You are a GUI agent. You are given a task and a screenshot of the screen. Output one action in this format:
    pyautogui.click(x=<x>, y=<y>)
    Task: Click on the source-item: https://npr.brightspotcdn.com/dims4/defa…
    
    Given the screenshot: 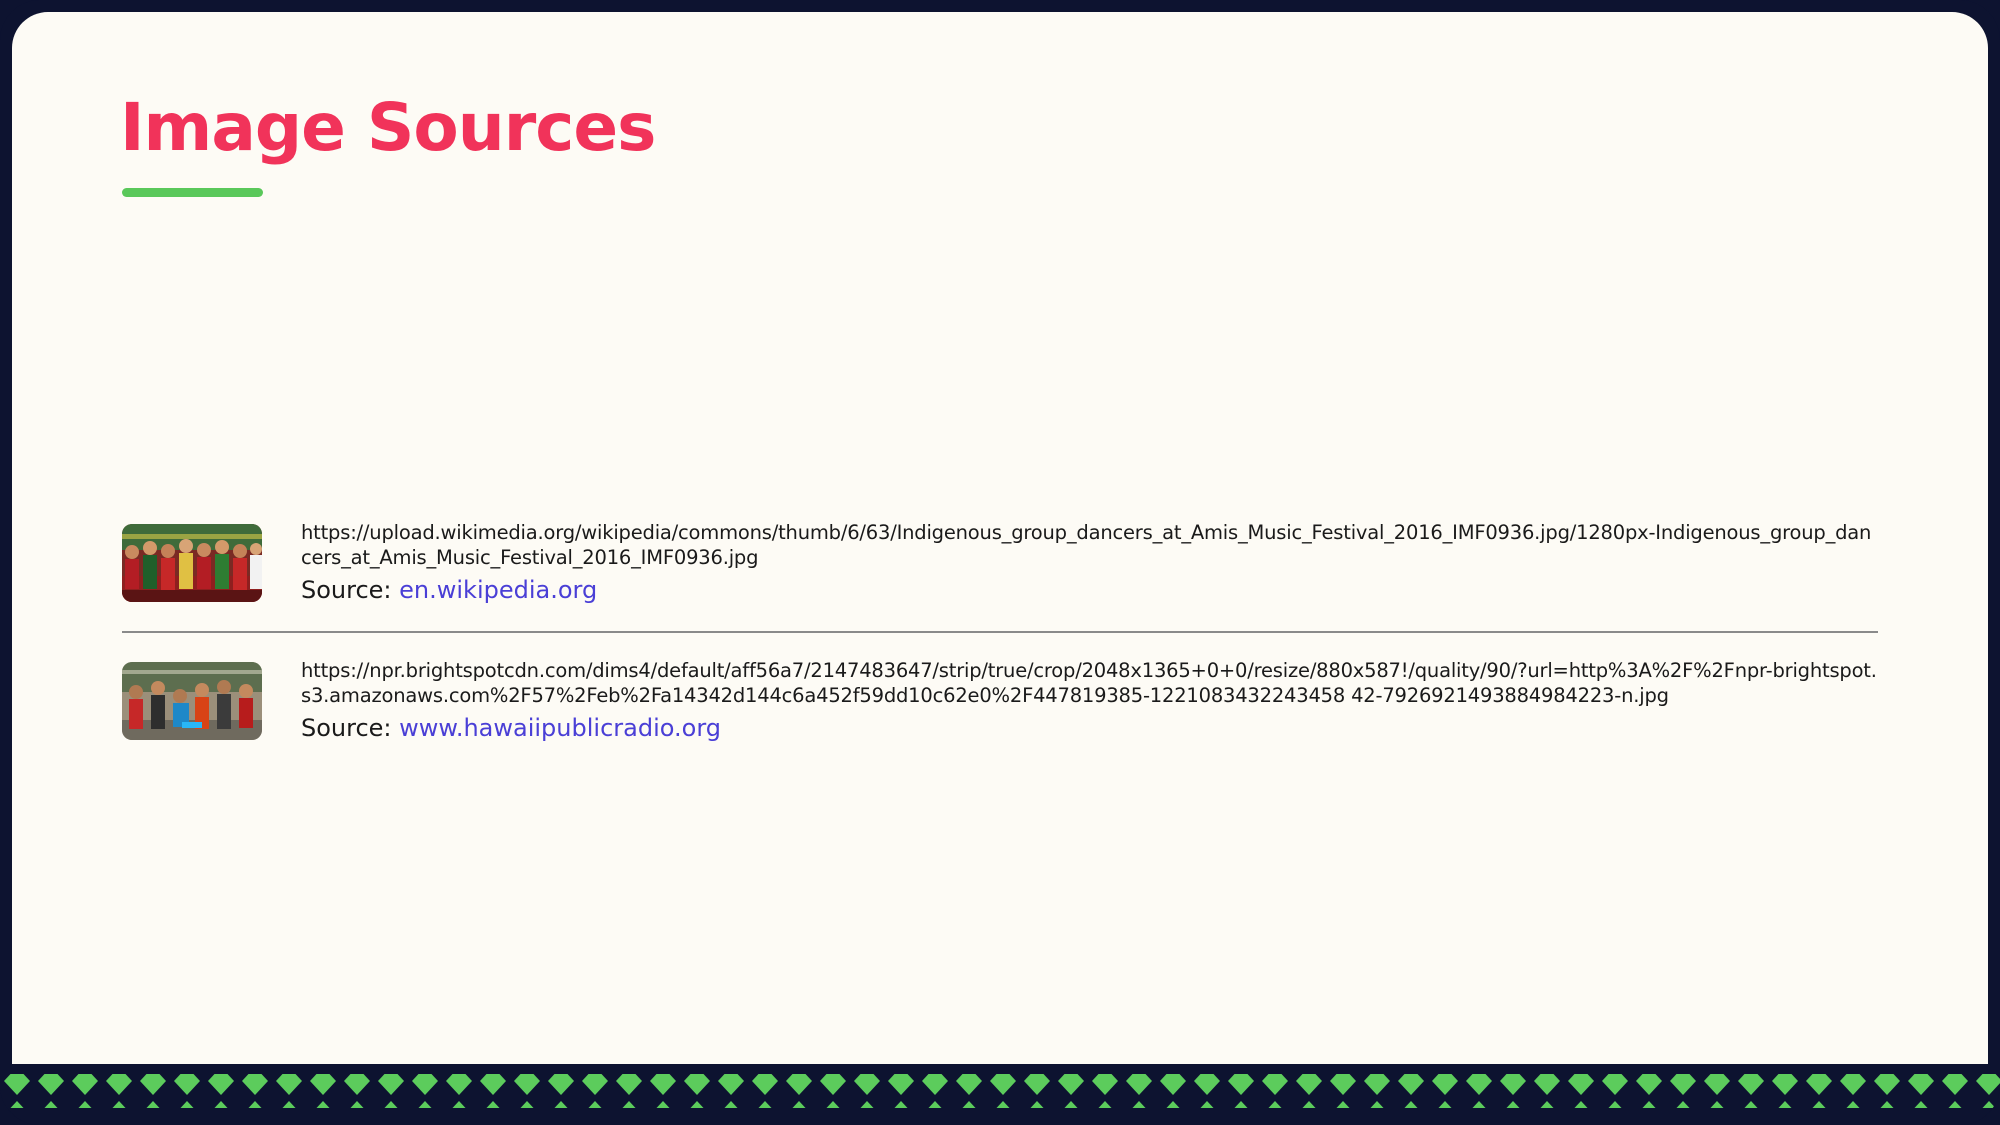 What is the action you would take?
    pyautogui.click(x=1000, y=703)
    